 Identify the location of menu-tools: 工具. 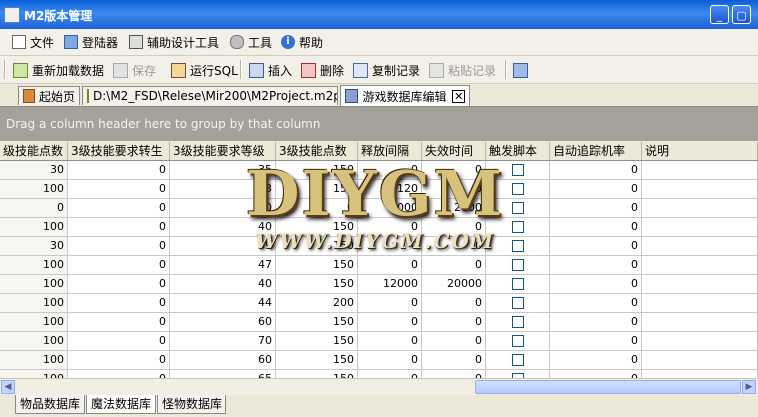
(251, 42).